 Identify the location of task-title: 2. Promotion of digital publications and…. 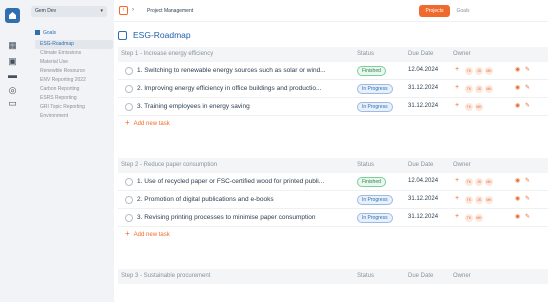
(243, 199).